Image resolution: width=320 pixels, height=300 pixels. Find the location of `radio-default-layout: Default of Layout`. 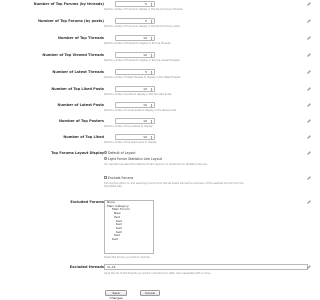

radio-default-layout: Default of Layout is located at coordinates (120, 153).